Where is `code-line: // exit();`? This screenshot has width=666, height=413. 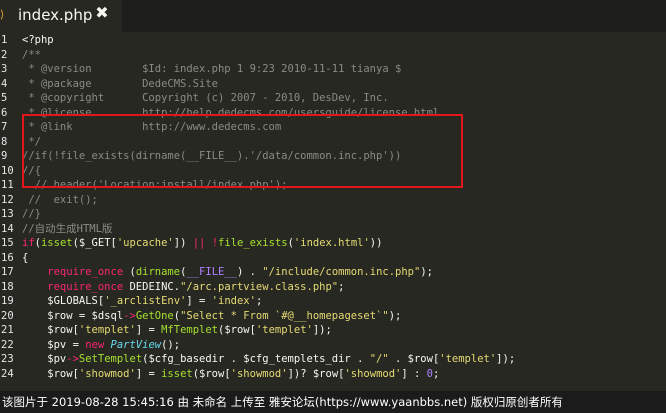 code-line: // exit(); is located at coordinates (60, 199).